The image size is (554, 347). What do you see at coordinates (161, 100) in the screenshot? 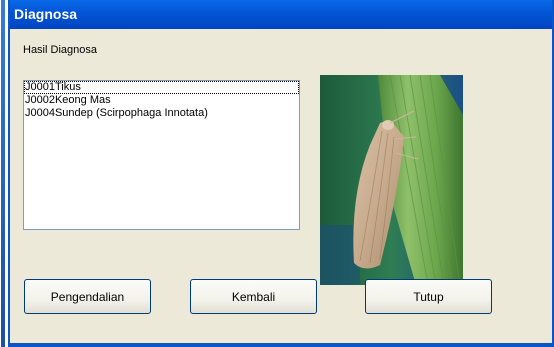
I see `list-item: J0002Keong Mas` at bounding box center [161, 100].